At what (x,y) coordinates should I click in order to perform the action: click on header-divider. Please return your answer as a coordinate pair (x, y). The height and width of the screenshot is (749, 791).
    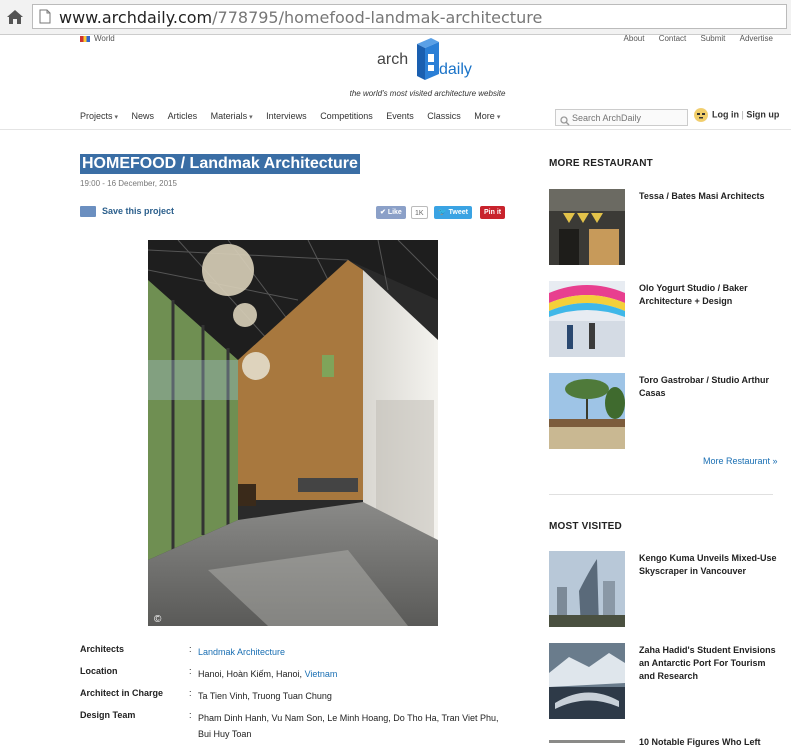
    Looking at the image, I should click on (395, 129).